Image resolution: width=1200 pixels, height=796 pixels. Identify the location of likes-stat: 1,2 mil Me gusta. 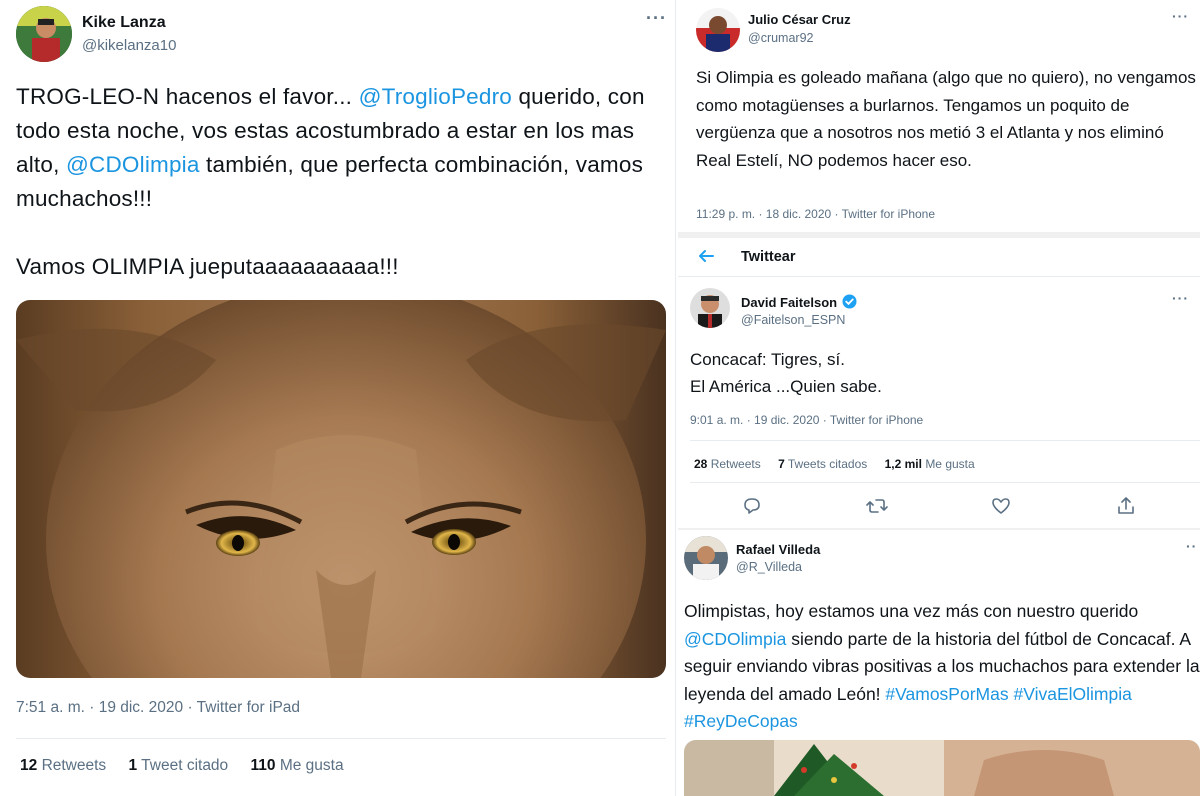
(930, 464).